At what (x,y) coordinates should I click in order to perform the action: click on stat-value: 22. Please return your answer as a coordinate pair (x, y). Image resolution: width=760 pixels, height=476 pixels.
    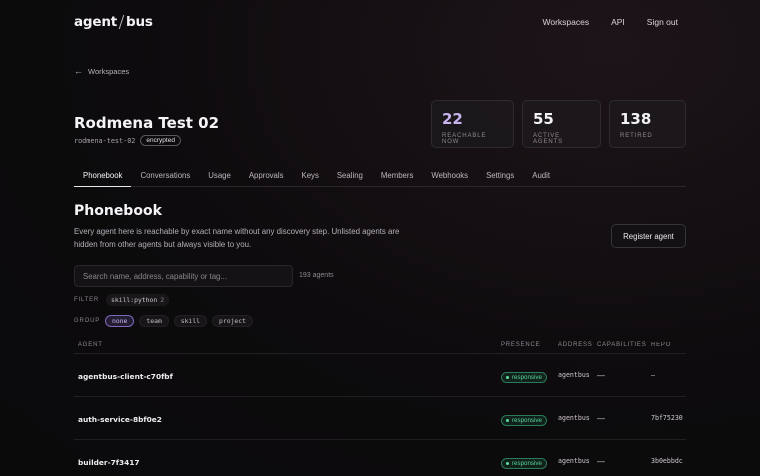
    Looking at the image, I should click on (452, 119).